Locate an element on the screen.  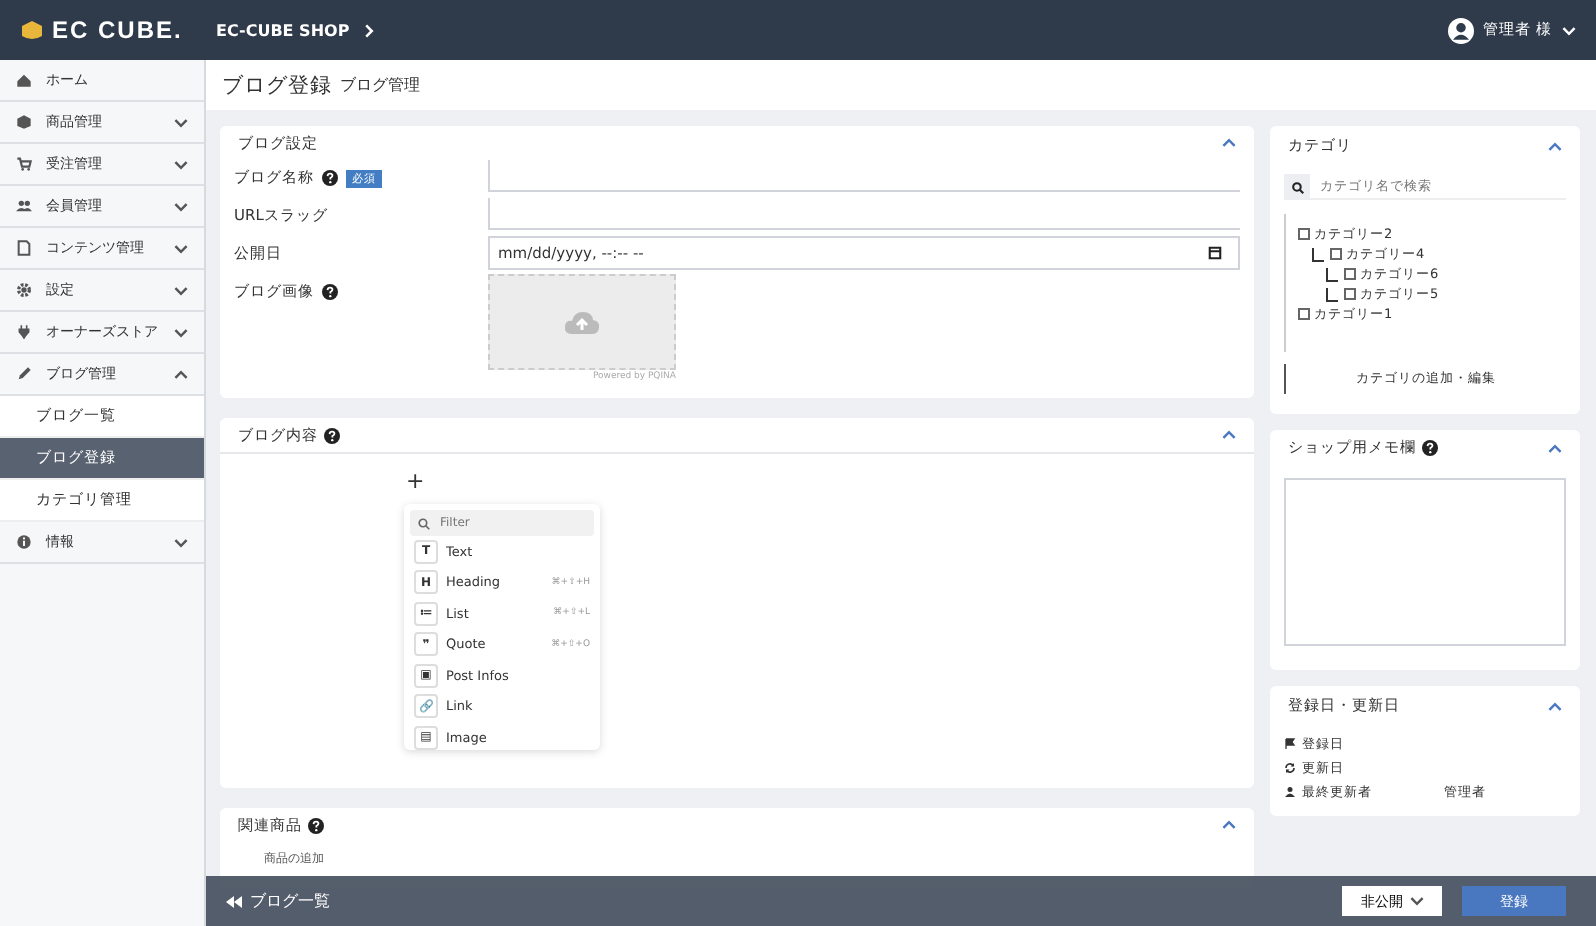
back-link: ブログ一覧 is located at coordinates (278, 901).